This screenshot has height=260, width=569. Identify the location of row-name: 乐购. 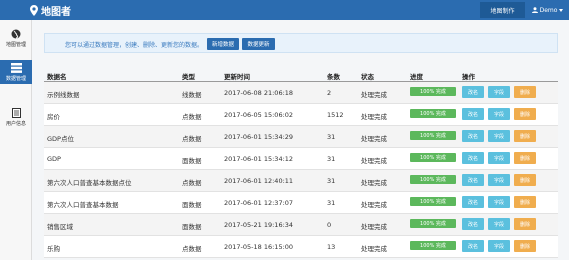
(53, 249).